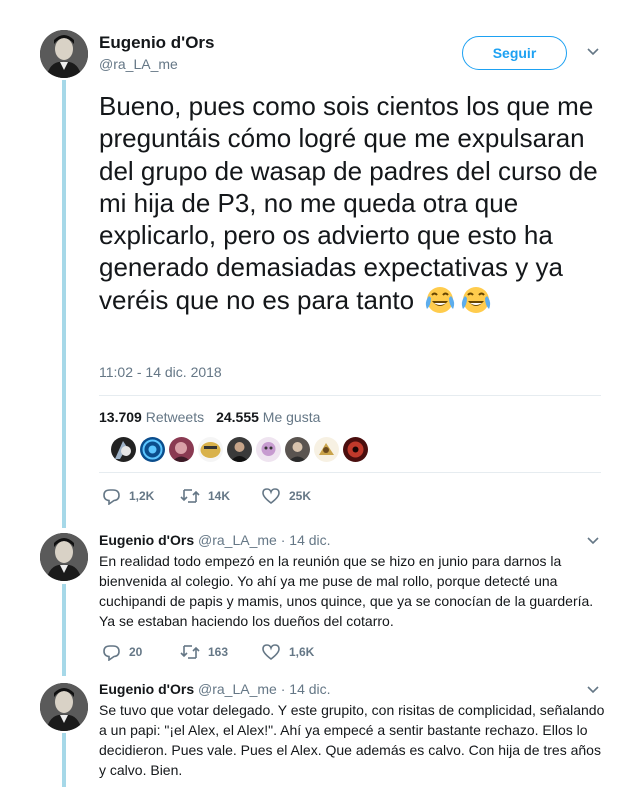 This screenshot has width=642, height=787. I want to click on like-button: 25K, so click(286, 496).